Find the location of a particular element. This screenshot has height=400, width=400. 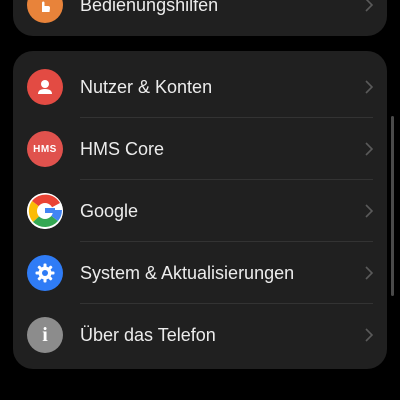

settings-item-users-accounts: Nutzer & Konten is located at coordinates (200, 87).